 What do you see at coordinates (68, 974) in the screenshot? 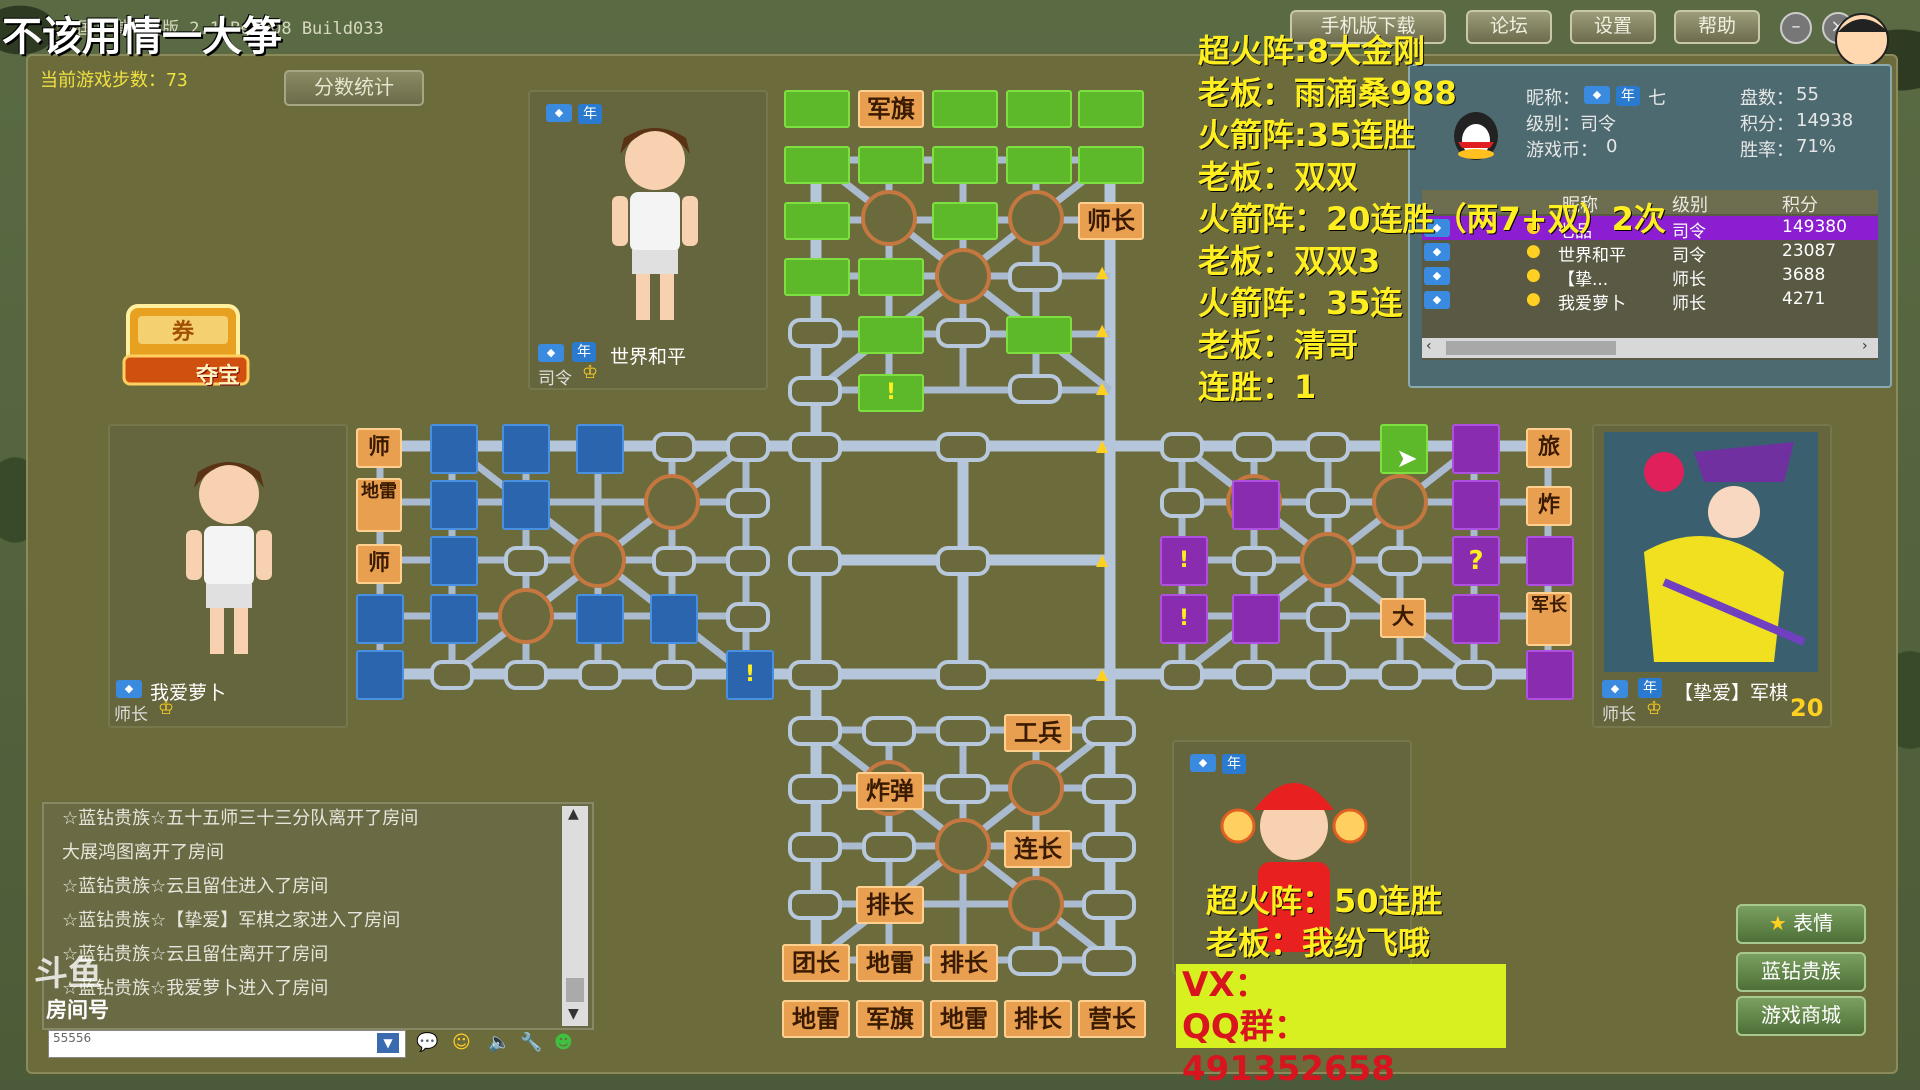
I see `room-watermark: 斗鱼` at bounding box center [68, 974].